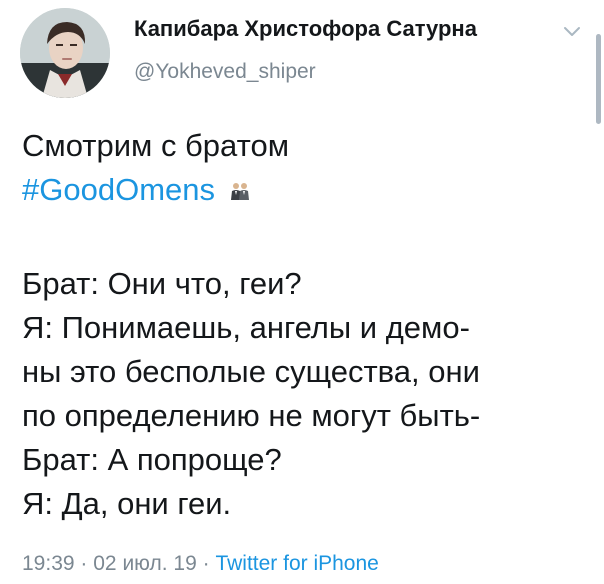 This screenshot has width=604, height=584. Describe the element at coordinates (296, 563) in the screenshot. I see `tweet-source-link: Twitter for iPhone` at that location.